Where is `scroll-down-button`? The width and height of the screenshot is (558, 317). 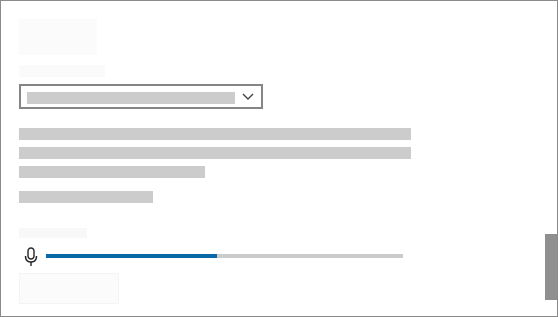 scroll-down-button is located at coordinates (550, 308).